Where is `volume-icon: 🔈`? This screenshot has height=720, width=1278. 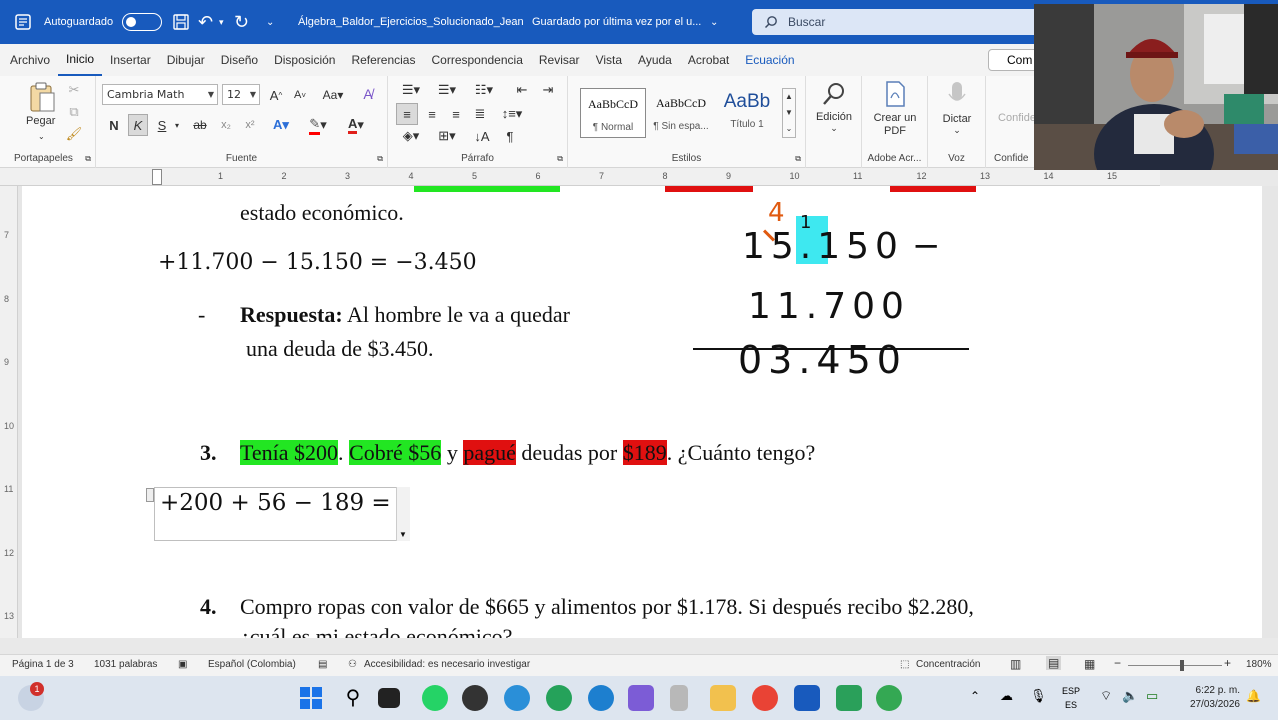
volume-icon: 🔈 is located at coordinates (1130, 696).